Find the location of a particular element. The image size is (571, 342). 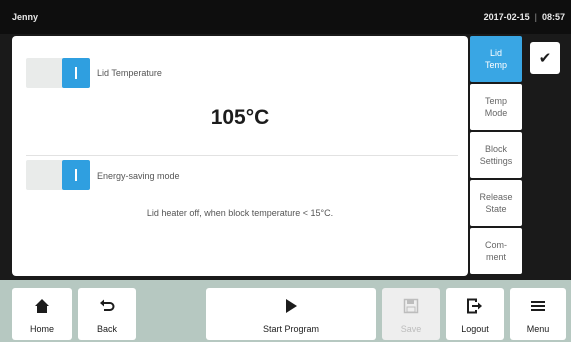

lid-temperature-label: Lid Temperature is located at coordinates (129, 73).